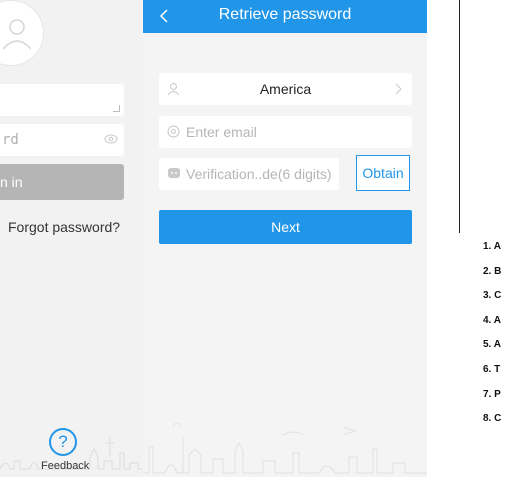  Describe the element at coordinates (62, 100) in the screenshot. I see `account-field` at that location.